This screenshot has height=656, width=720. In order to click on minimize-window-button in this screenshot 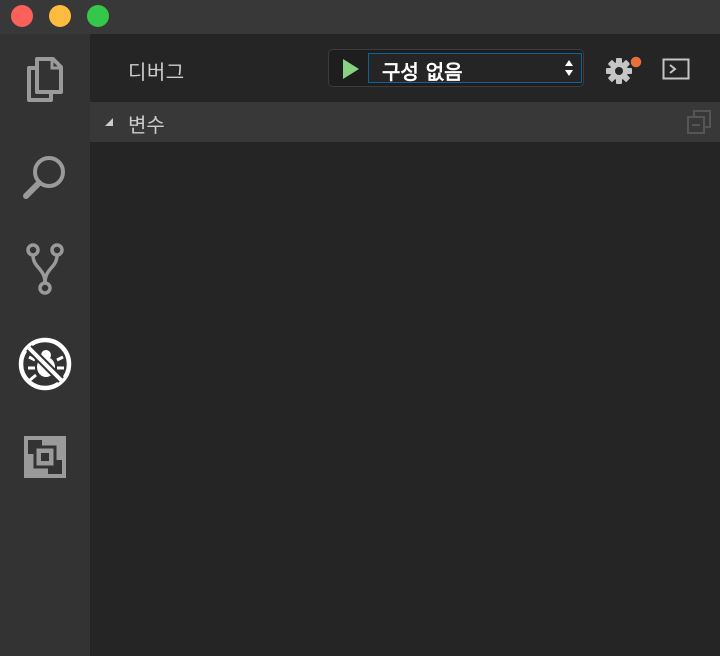, I will do `click(60, 16)`.